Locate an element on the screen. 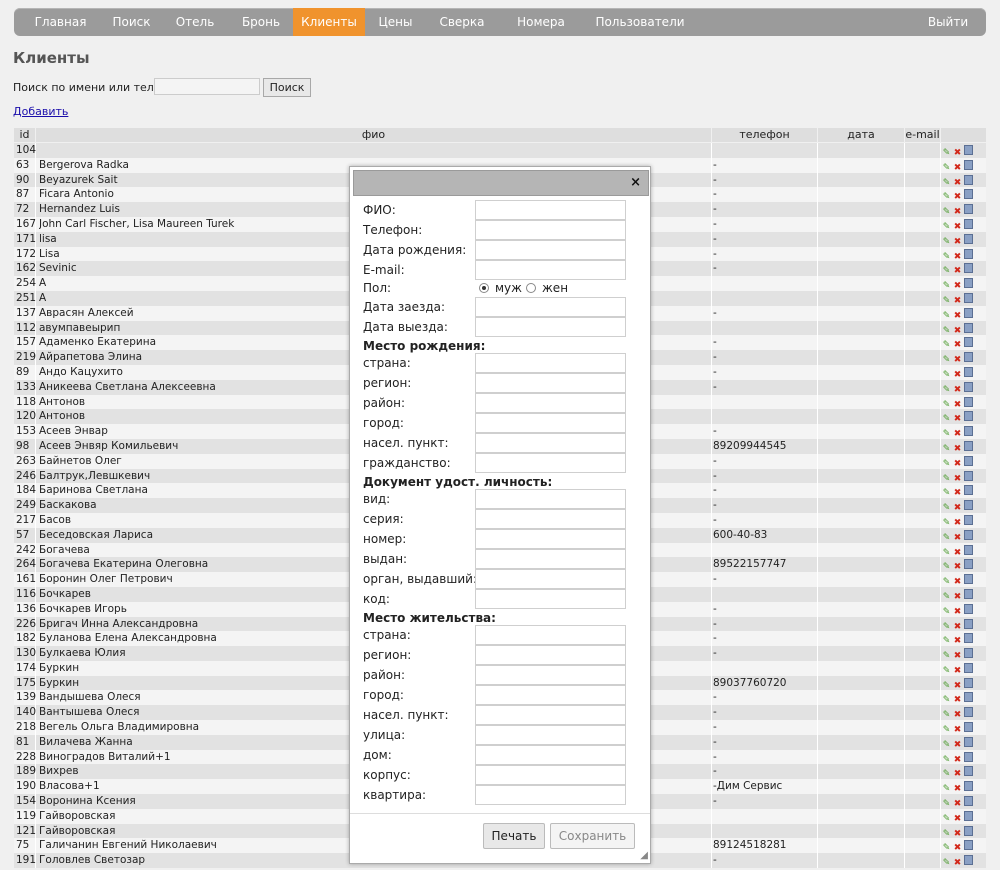  nav-item: Клиенты is located at coordinates (329, 22).